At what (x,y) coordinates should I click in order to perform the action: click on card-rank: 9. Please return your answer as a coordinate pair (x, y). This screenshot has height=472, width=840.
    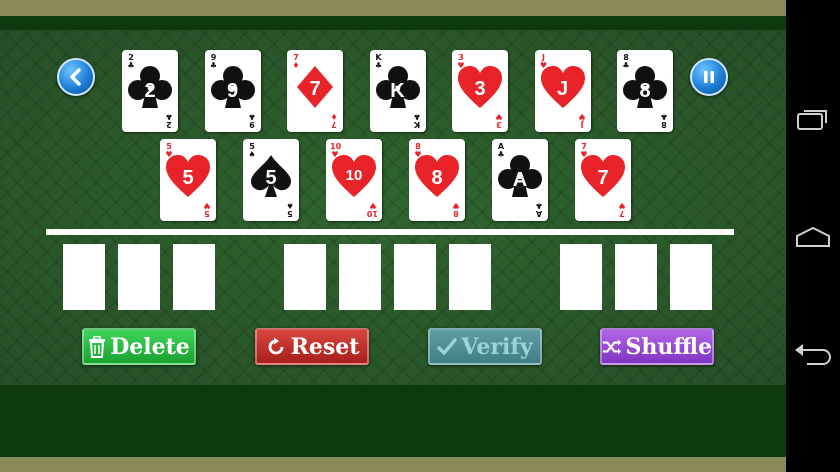
    Looking at the image, I should click on (232, 91).